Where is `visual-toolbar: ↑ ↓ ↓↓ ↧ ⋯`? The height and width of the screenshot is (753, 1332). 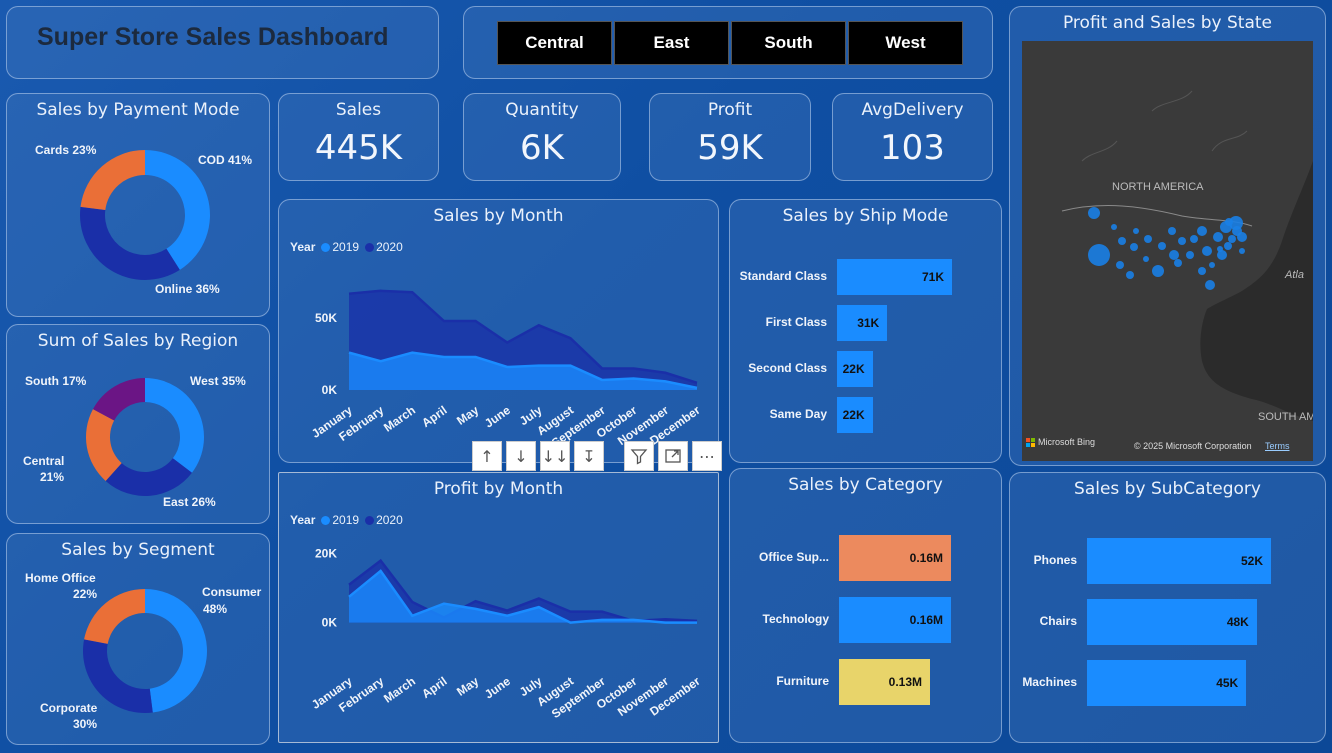
visual-toolbar: ↑ ↓ ↓↓ ↧ ⋯ is located at coordinates (597, 456).